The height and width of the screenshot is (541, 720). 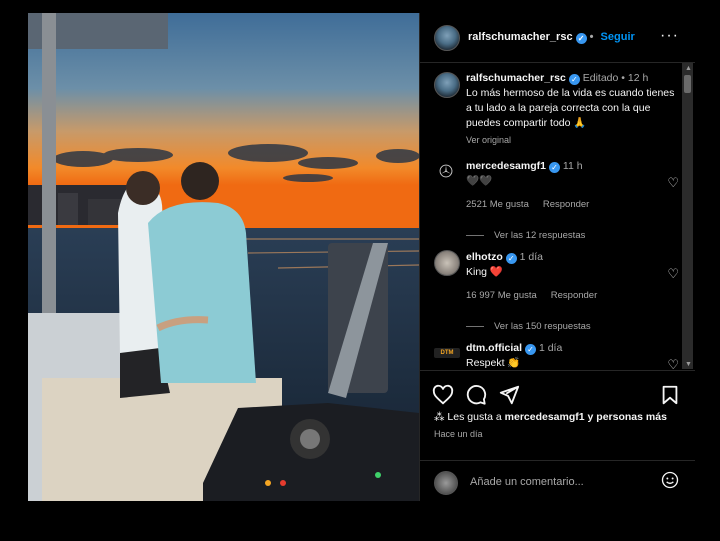 I want to click on view-replies-link: Ver las 12 respuestas, so click(x=572, y=235).